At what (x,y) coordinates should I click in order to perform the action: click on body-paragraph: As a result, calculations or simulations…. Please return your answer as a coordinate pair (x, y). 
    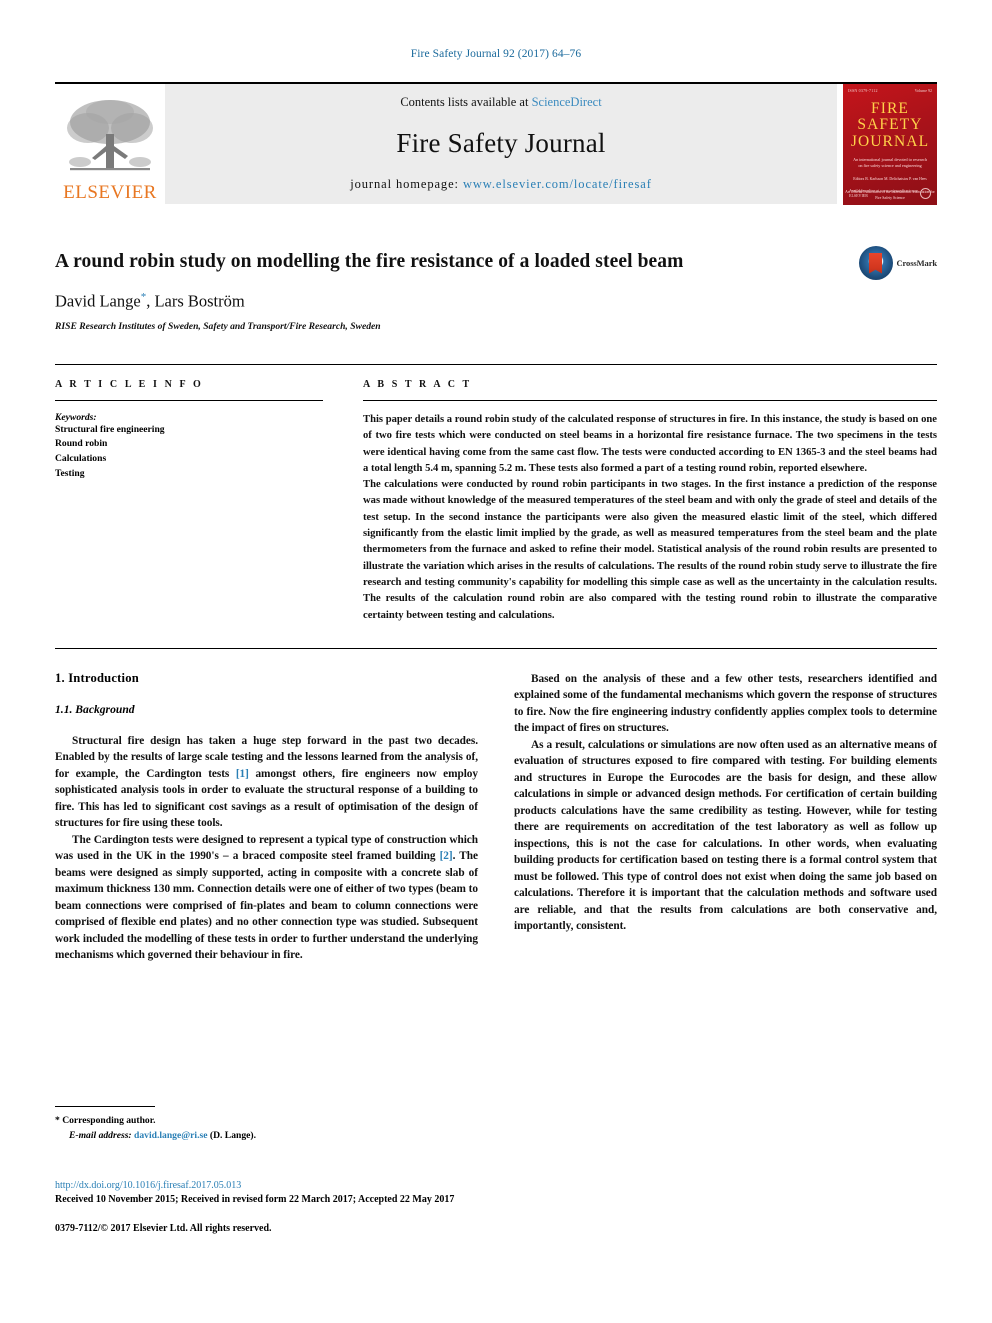
    Looking at the image, I should click on (725, 835).